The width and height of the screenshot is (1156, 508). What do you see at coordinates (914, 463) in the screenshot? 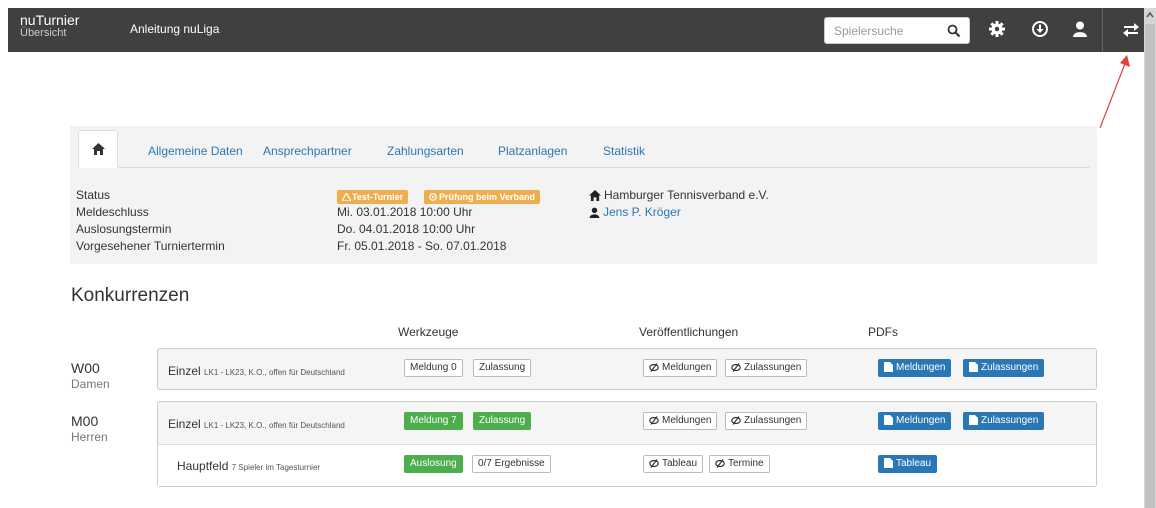
I see `pdf-tableau-label: Tableau` at bounding box center [914, 463].